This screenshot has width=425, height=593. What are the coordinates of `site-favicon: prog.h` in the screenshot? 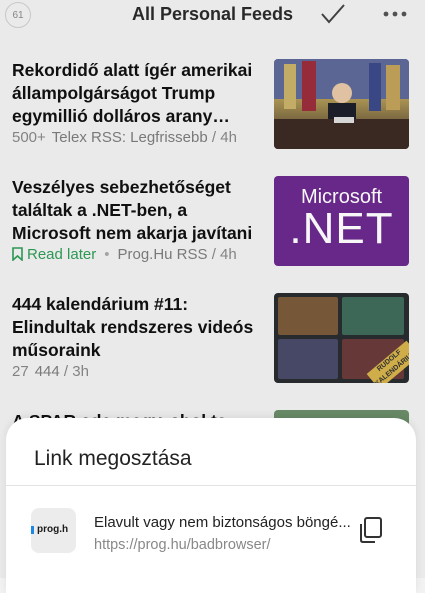 It's located at (53, 530).